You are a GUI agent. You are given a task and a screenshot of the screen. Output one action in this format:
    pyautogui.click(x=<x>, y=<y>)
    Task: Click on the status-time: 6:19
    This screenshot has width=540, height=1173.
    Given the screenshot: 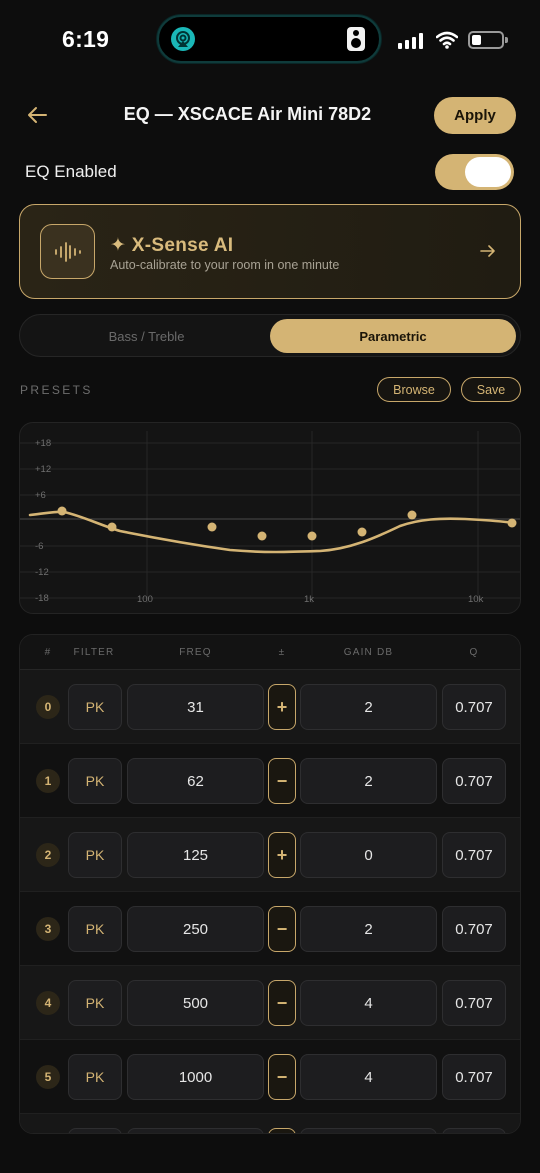 What is the action you would take?
    pyautogui.click(x=86, y=39)
    